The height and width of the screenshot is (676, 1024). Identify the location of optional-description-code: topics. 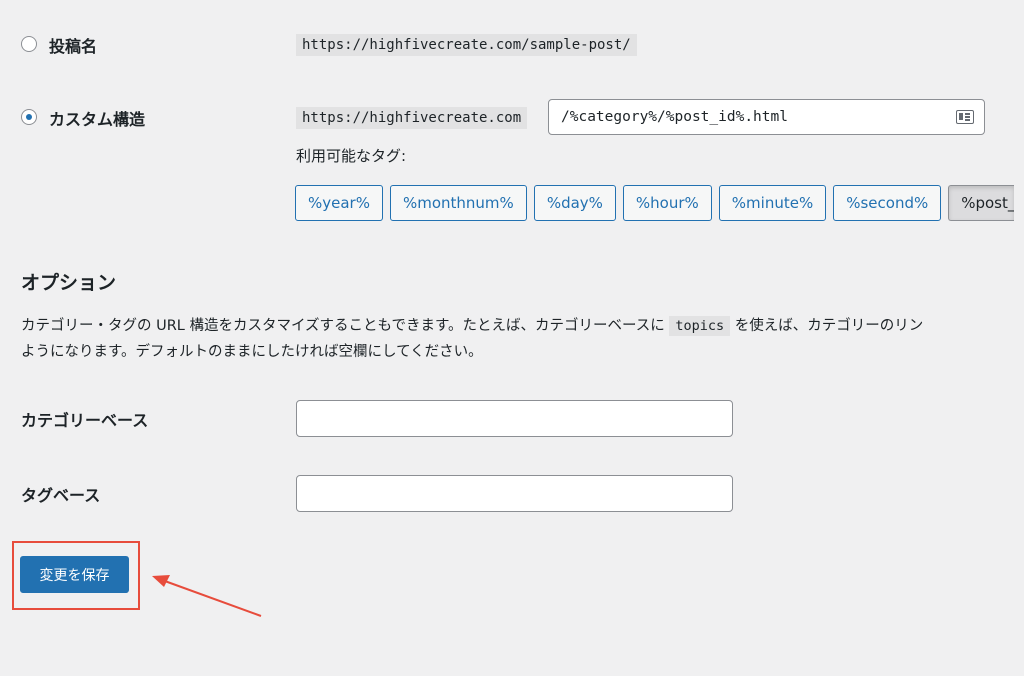
(700, 326).